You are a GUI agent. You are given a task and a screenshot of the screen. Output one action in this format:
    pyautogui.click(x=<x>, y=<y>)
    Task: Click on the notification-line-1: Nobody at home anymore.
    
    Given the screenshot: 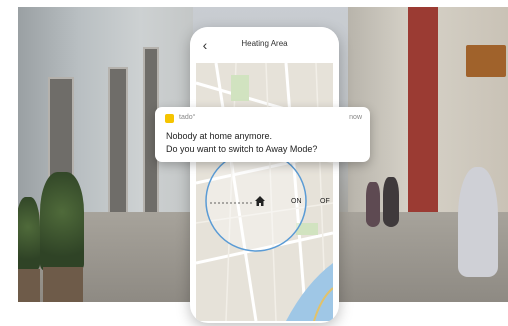 What is the action you would take?
    pyautogui.click(x=219, y=136)
    